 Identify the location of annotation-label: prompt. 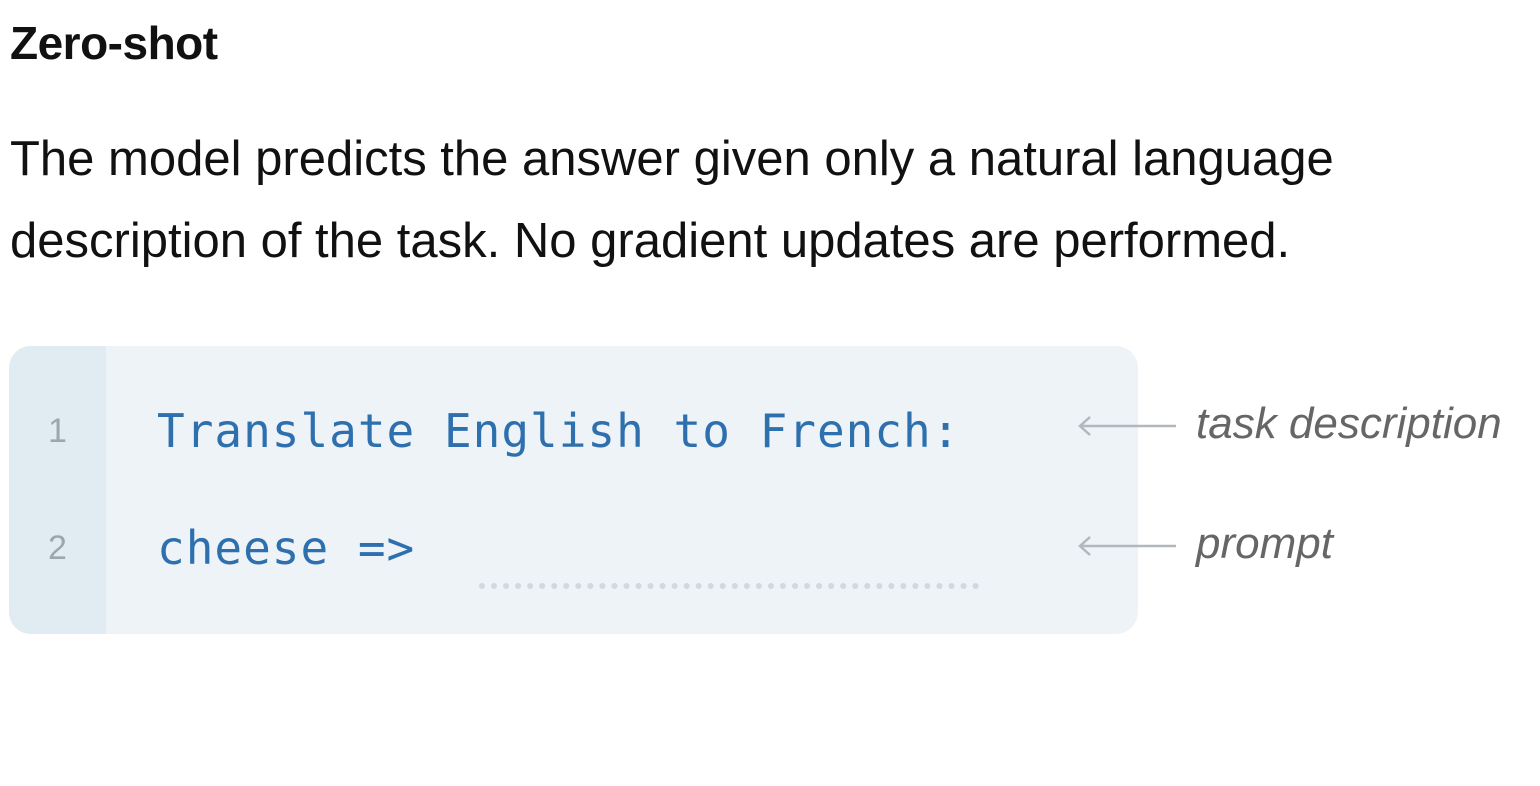
(1264, 543).